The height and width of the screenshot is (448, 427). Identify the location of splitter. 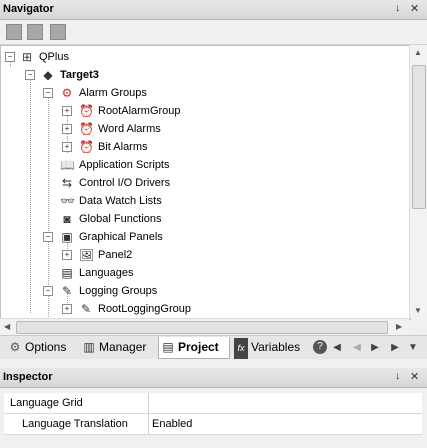
(213, 363).